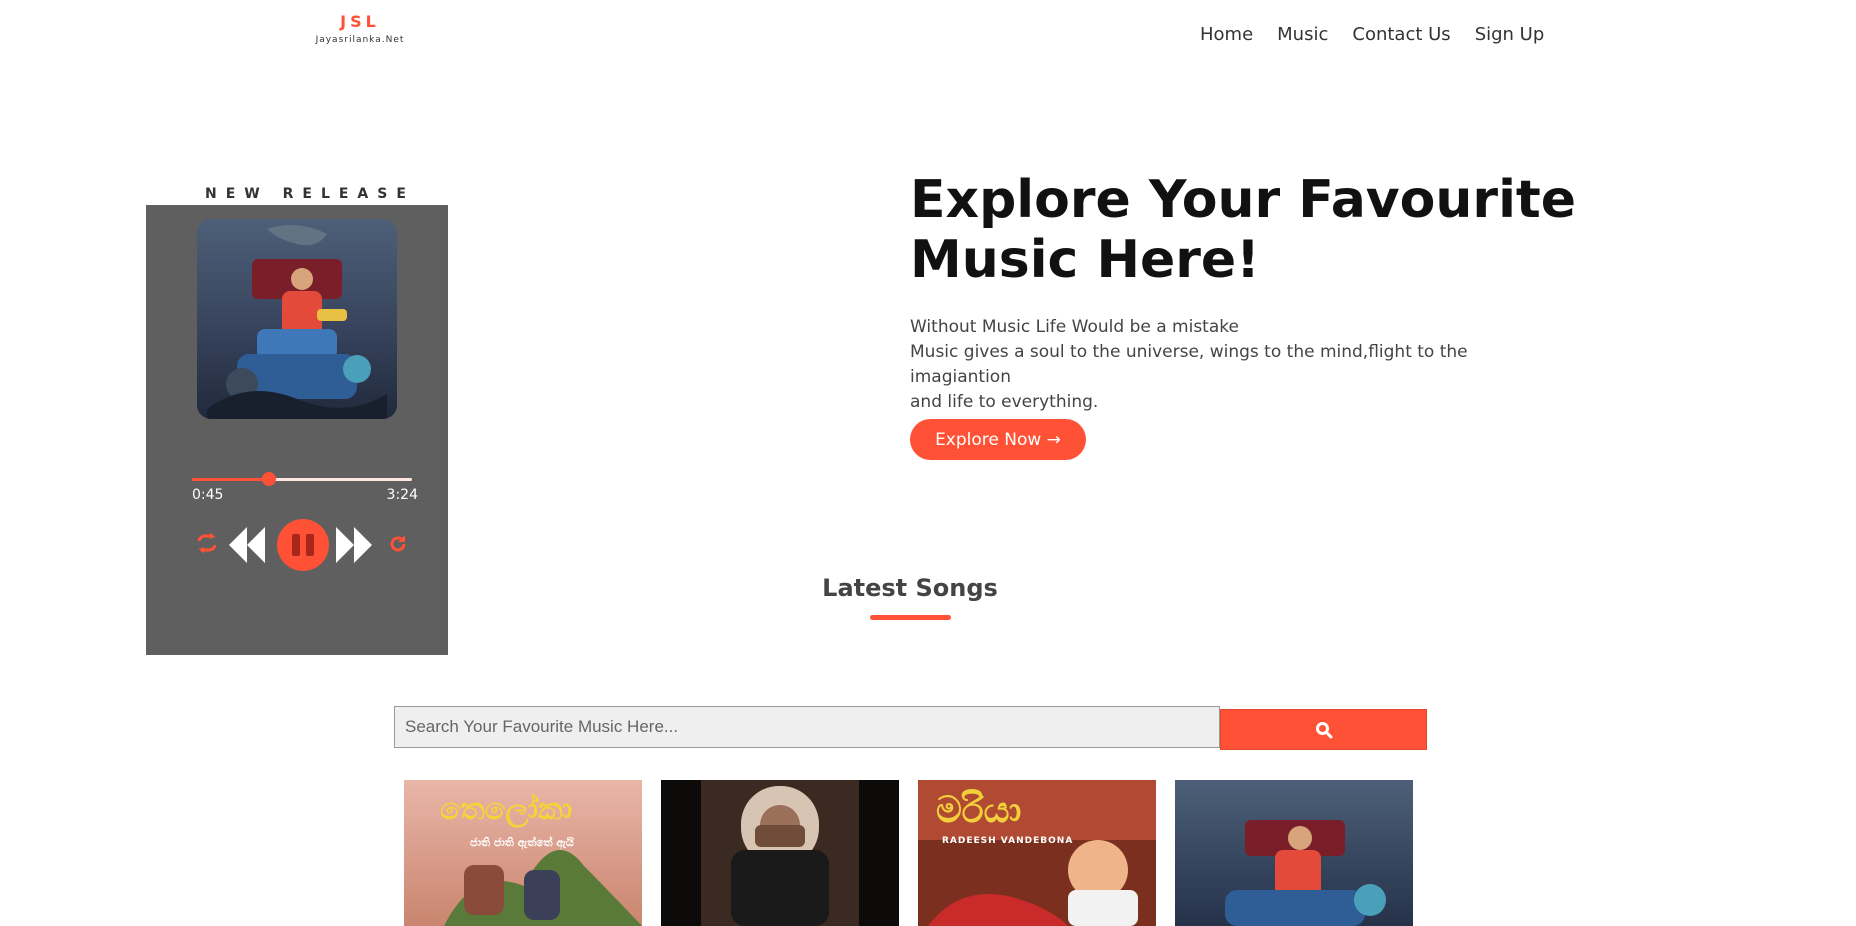 This screenshot has width=1856, height=926. I want to click on repeat-icon, so click(207, 544).